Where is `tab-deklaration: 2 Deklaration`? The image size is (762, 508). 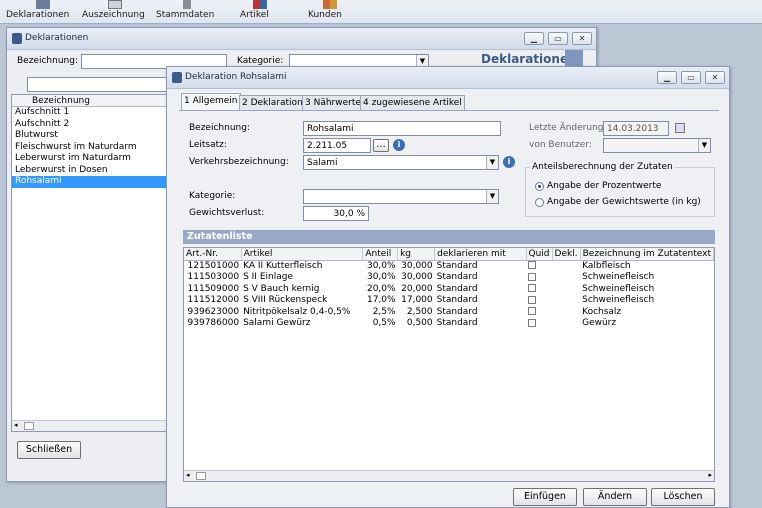 tab-deklaration: 2 Deklaration is located at coordinates (272, 103).